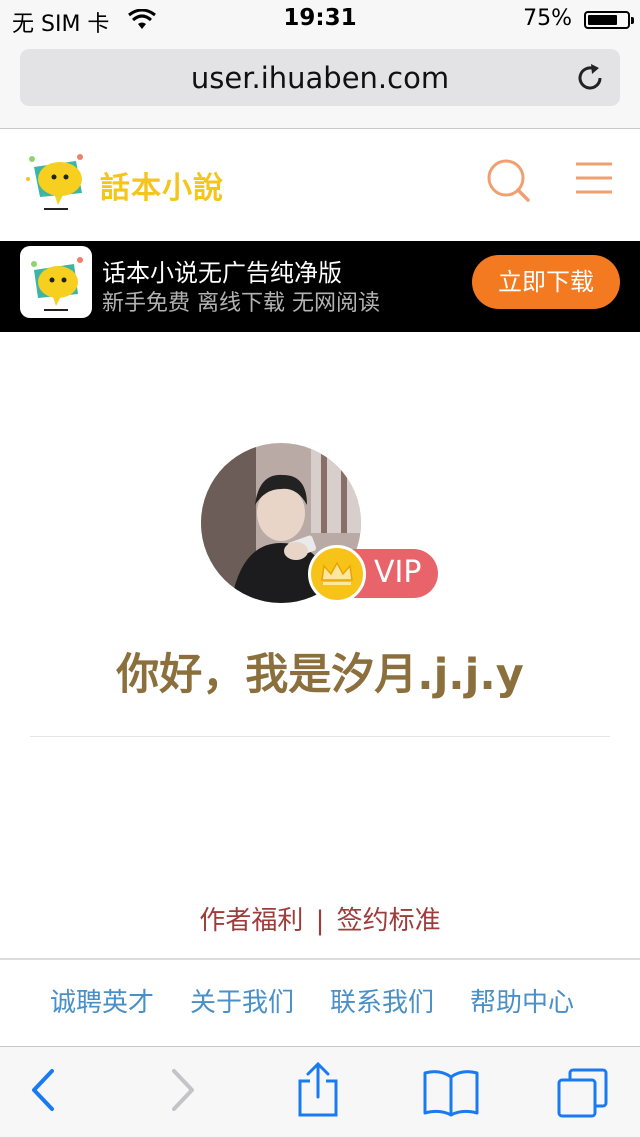 The image size is (640, 1137). Describe the element at coordinates (320, 20) in the screenshot. I see `status-bar: 无 SIM 卡 19:31 75%` at that location.